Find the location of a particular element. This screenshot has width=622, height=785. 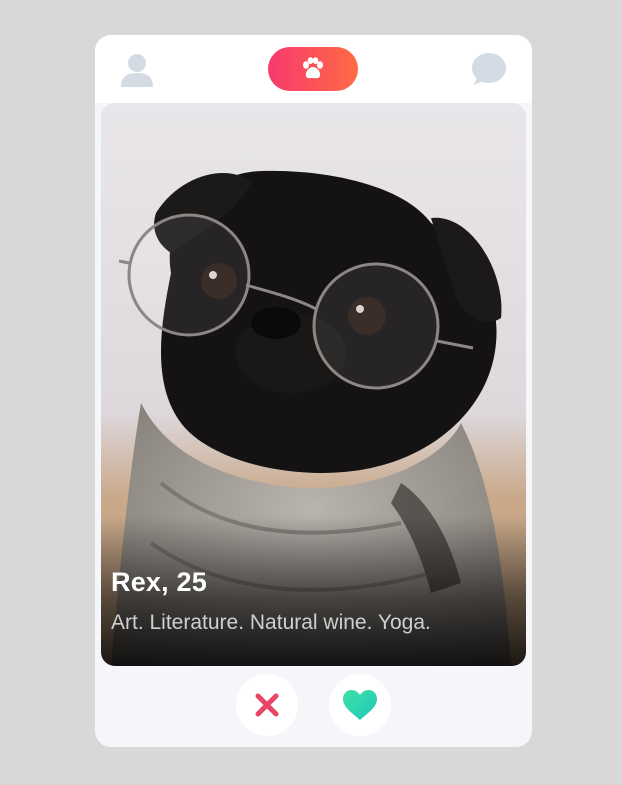

chat-icon is located at coordinates (489, 69).